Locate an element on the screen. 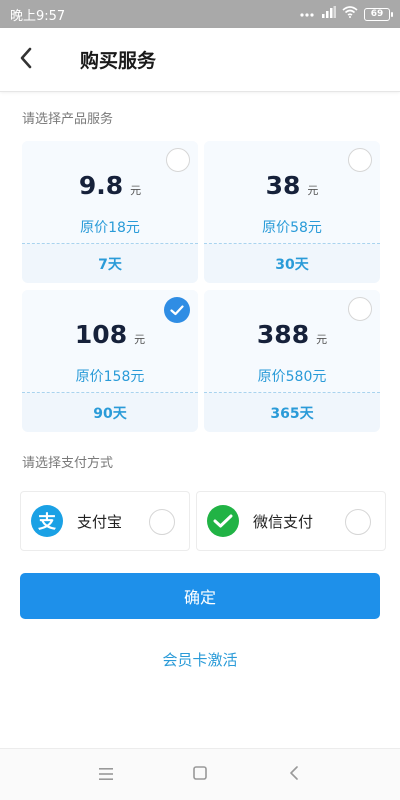  product-card-365-days: 388 元 原价580元 365天 is located at coordinates (292, 361).